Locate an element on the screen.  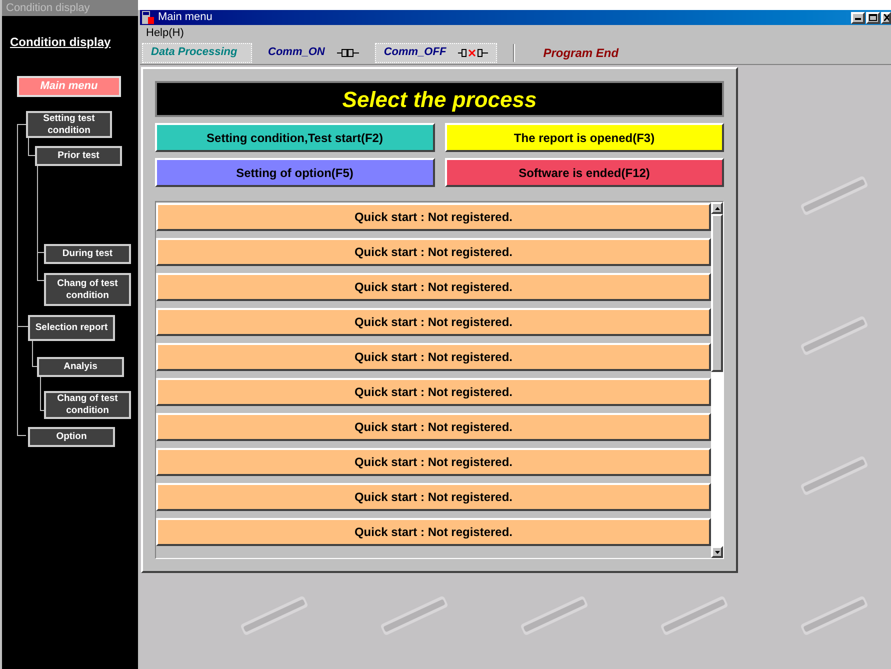
close-icon is located at coordinates (886, 17).